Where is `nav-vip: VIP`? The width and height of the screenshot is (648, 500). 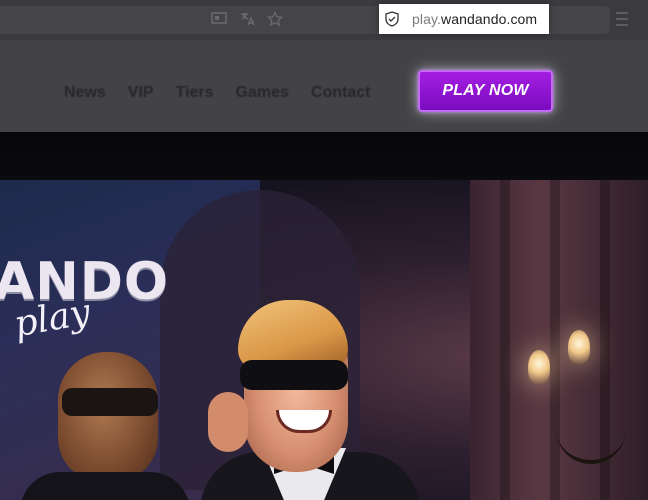 nav-vip: VIP is located at coordinates (141, 93).